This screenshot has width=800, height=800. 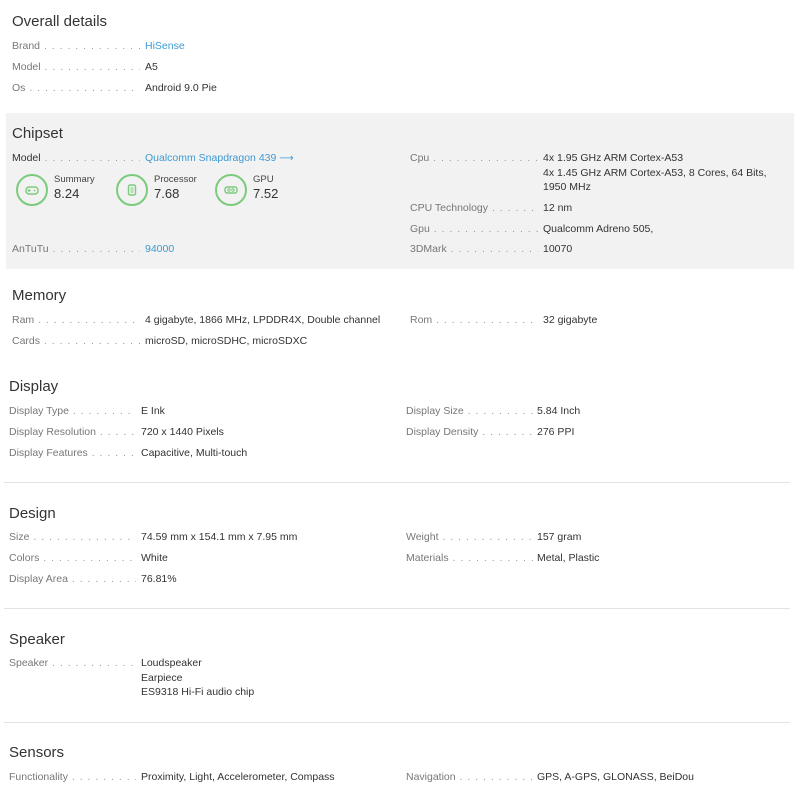 What do you see at coordinates (153, 411) in the screenshot?
I see `spec-value-display-type: E Ink` at bounding box center [153, 411].